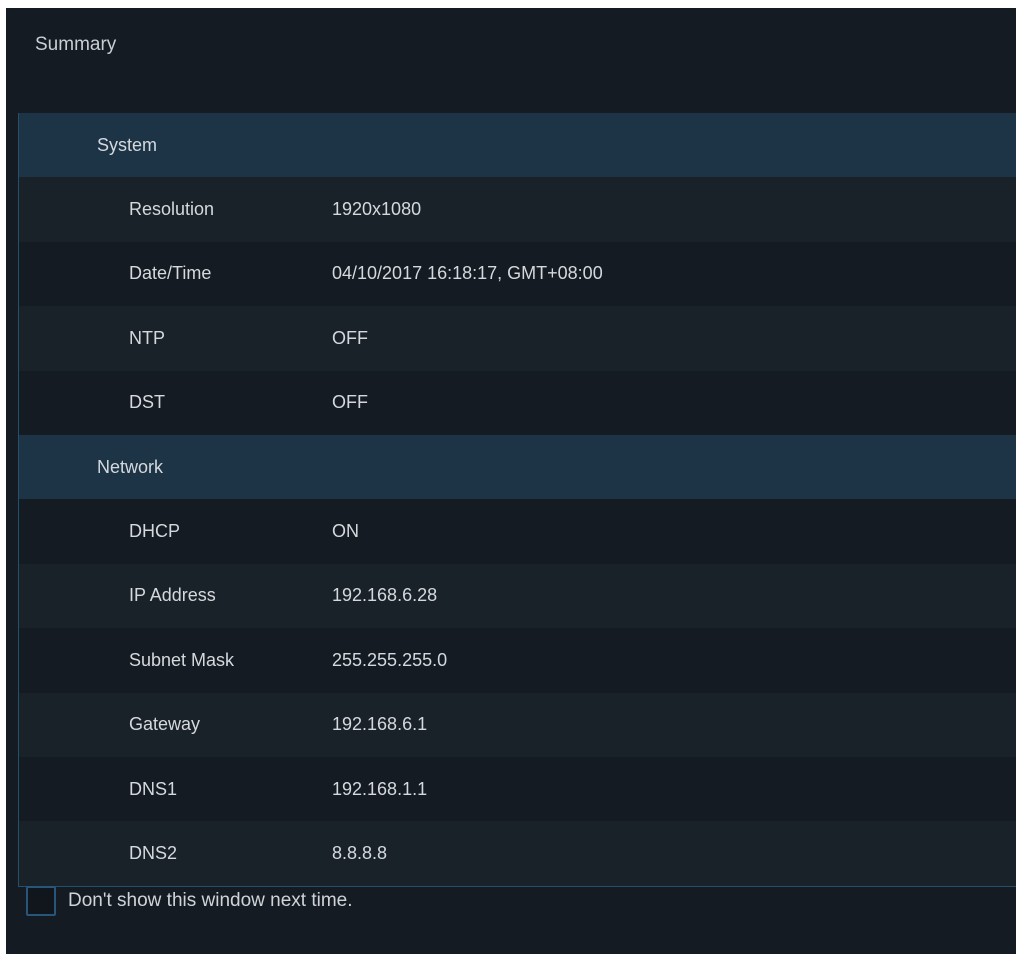  Describe the element at coordinates (380, 724) in the screenshot. I see `row-value: 192.168.6.1` at that location.